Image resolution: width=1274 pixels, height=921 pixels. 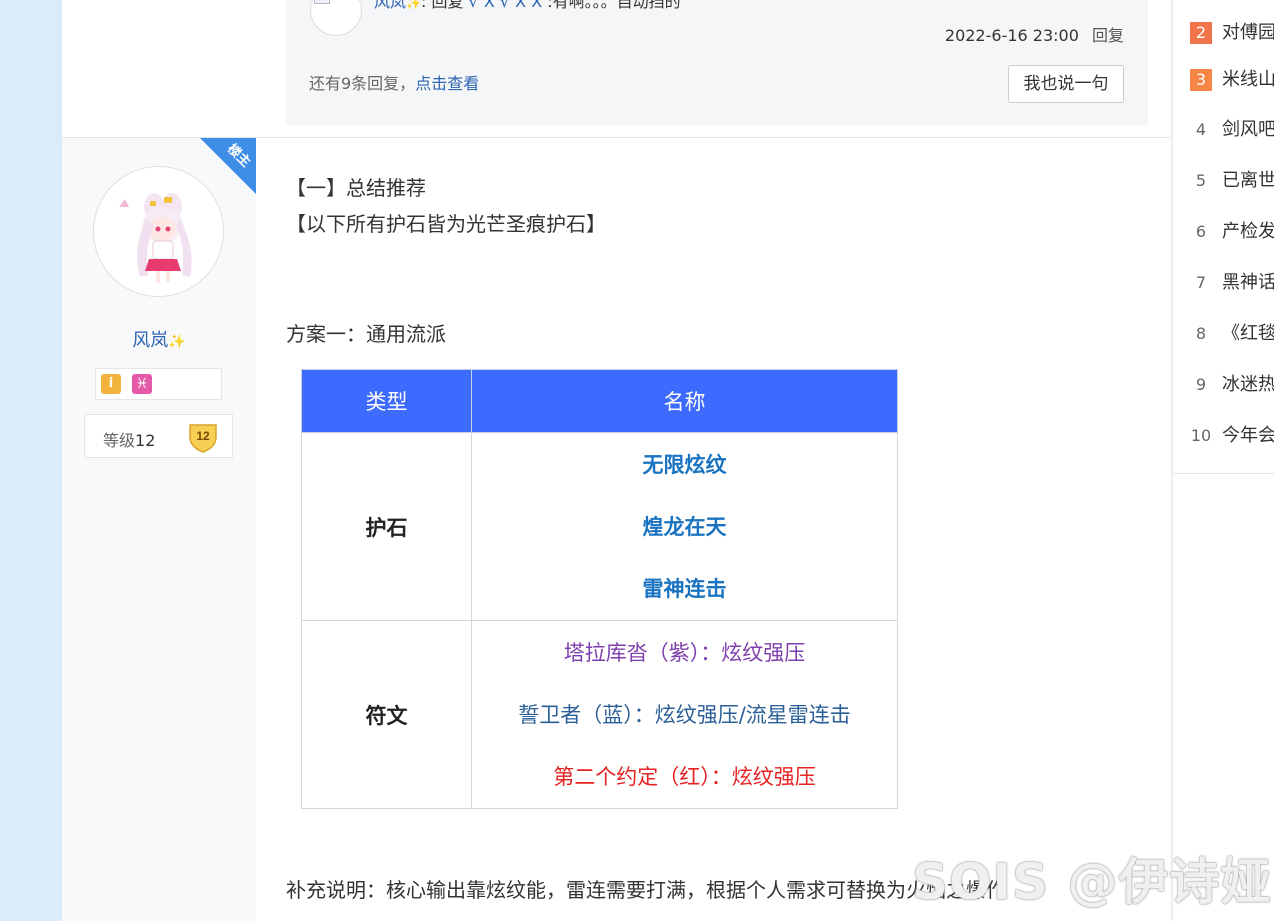 I want to click on more-replies: 还有9条回复，点击查看, so click(x=394, y=82).